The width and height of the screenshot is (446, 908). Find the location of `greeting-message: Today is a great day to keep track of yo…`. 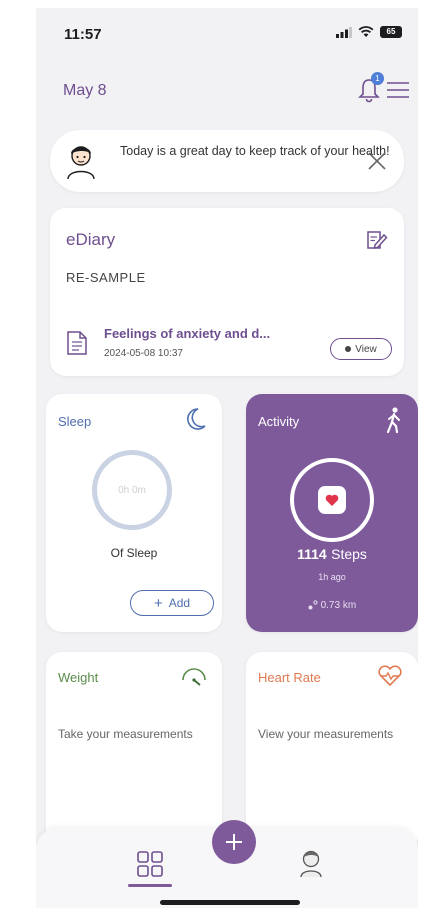

greeting-message: Today is a great day to keep track of yo… is located at coordinates (255, 151).